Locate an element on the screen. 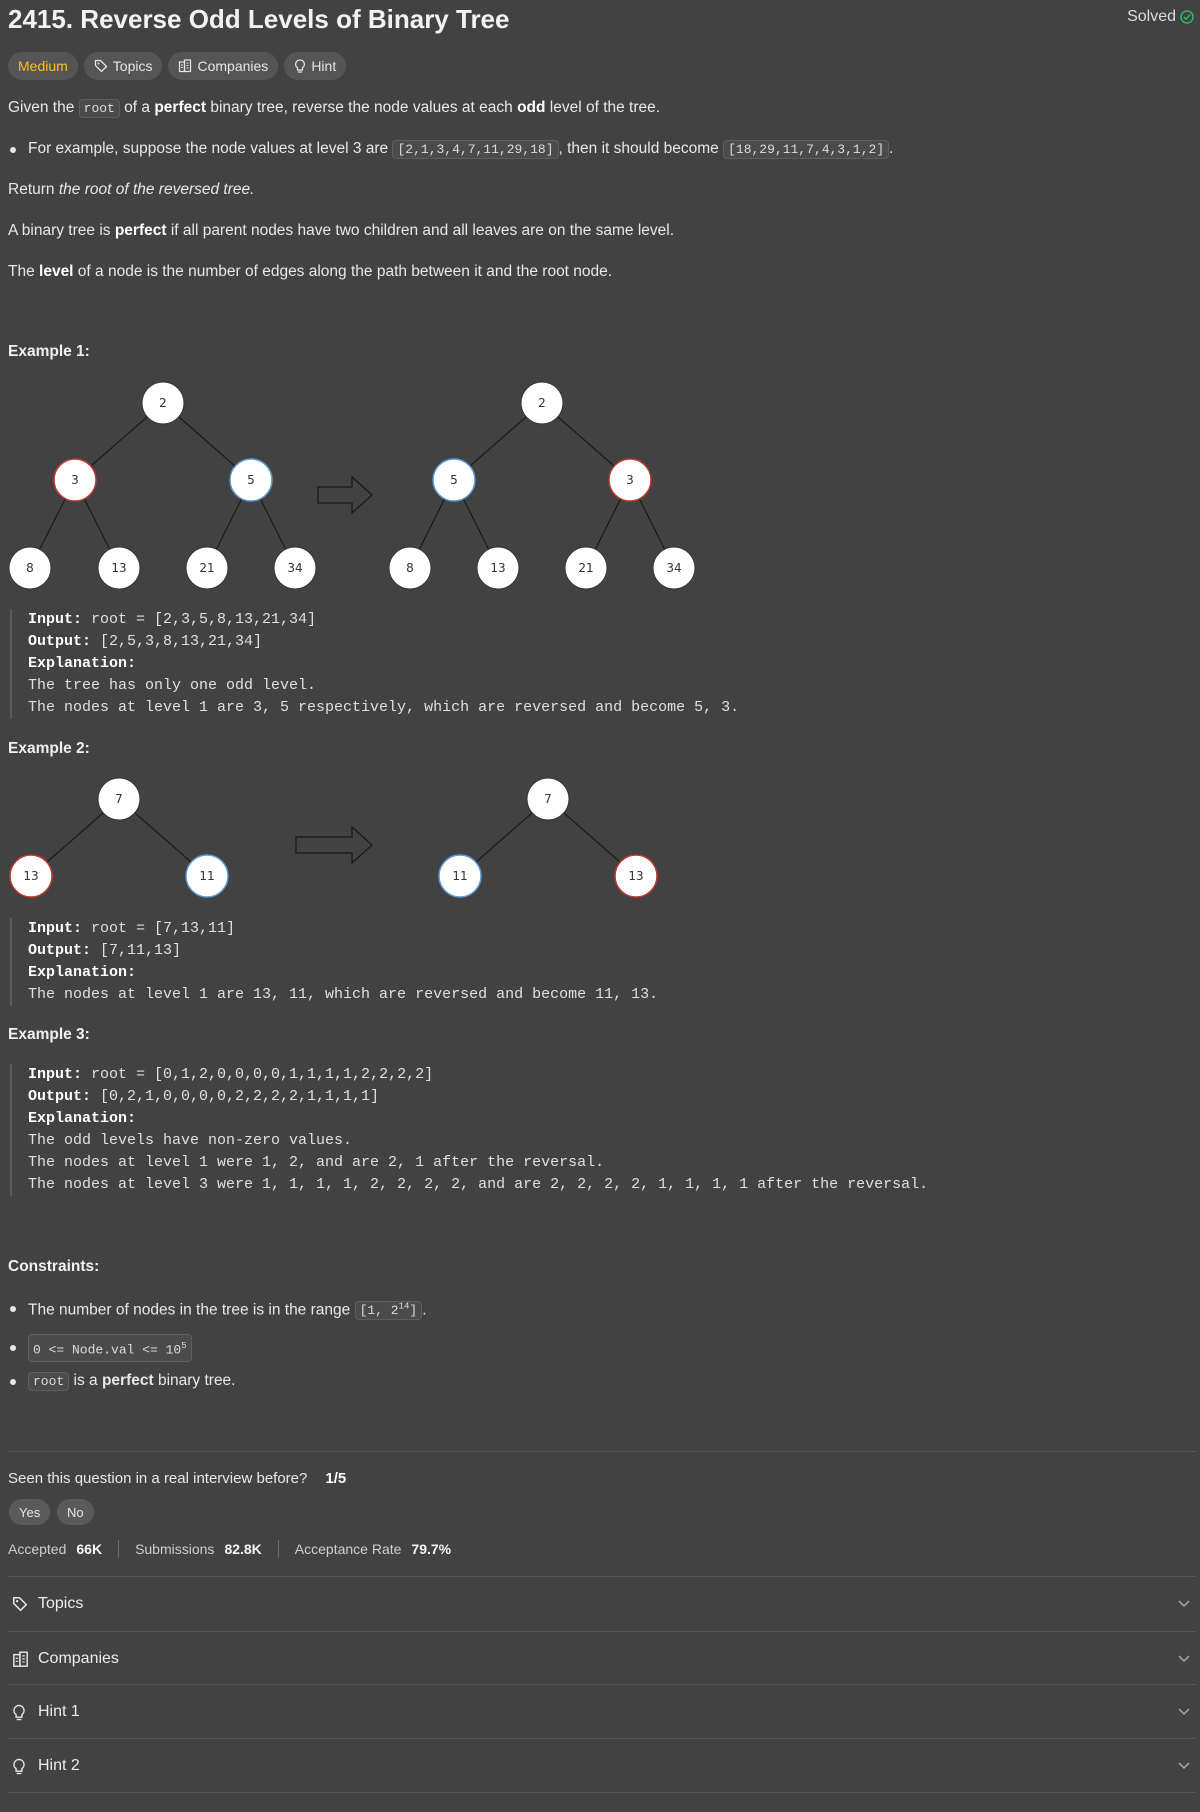 The image size is (1200, 1812). problem-title: 2415. Reverse Odd Levels of Binary Tree is located at coordinates (259, 19).